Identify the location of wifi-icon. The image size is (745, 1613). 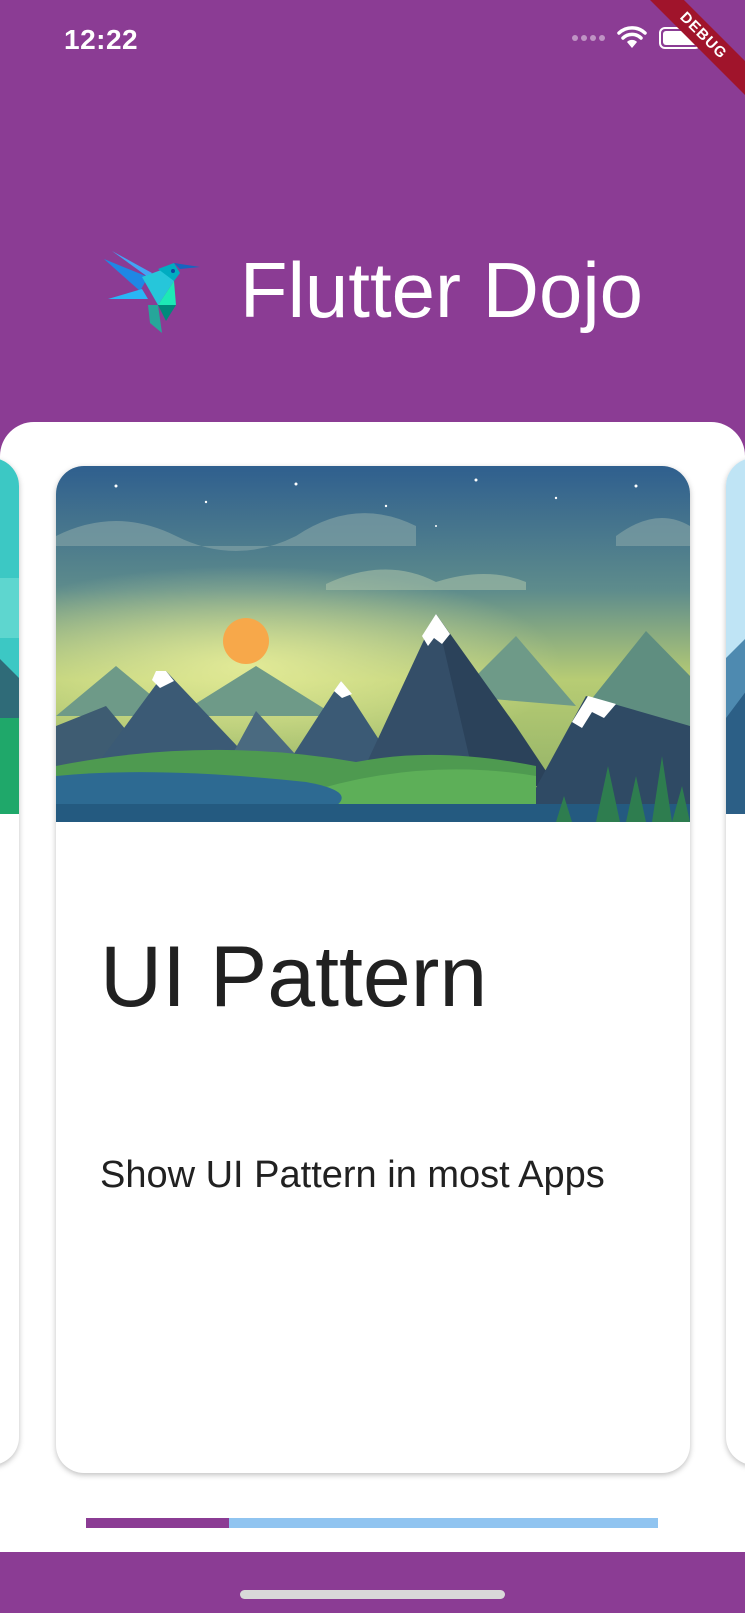
(632, 37).